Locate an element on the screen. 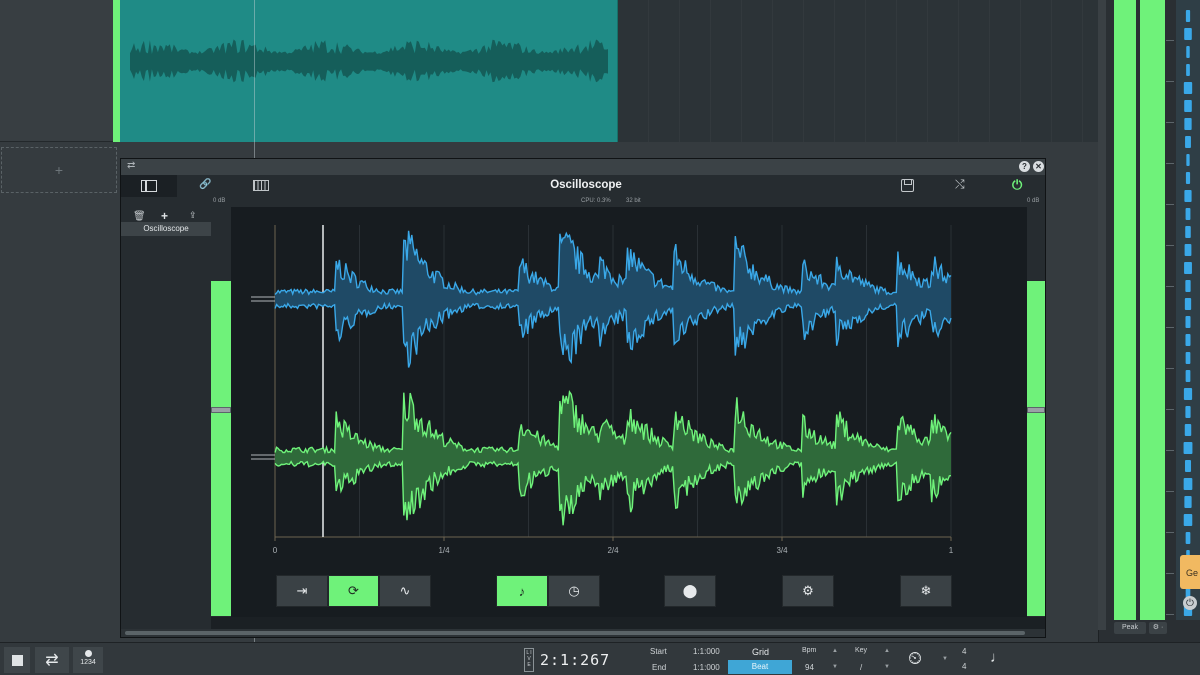 Image resolution: width=1200 pixels, height=675 pixels. loop-icon: ⟳ is located at coordinates (353, 590).